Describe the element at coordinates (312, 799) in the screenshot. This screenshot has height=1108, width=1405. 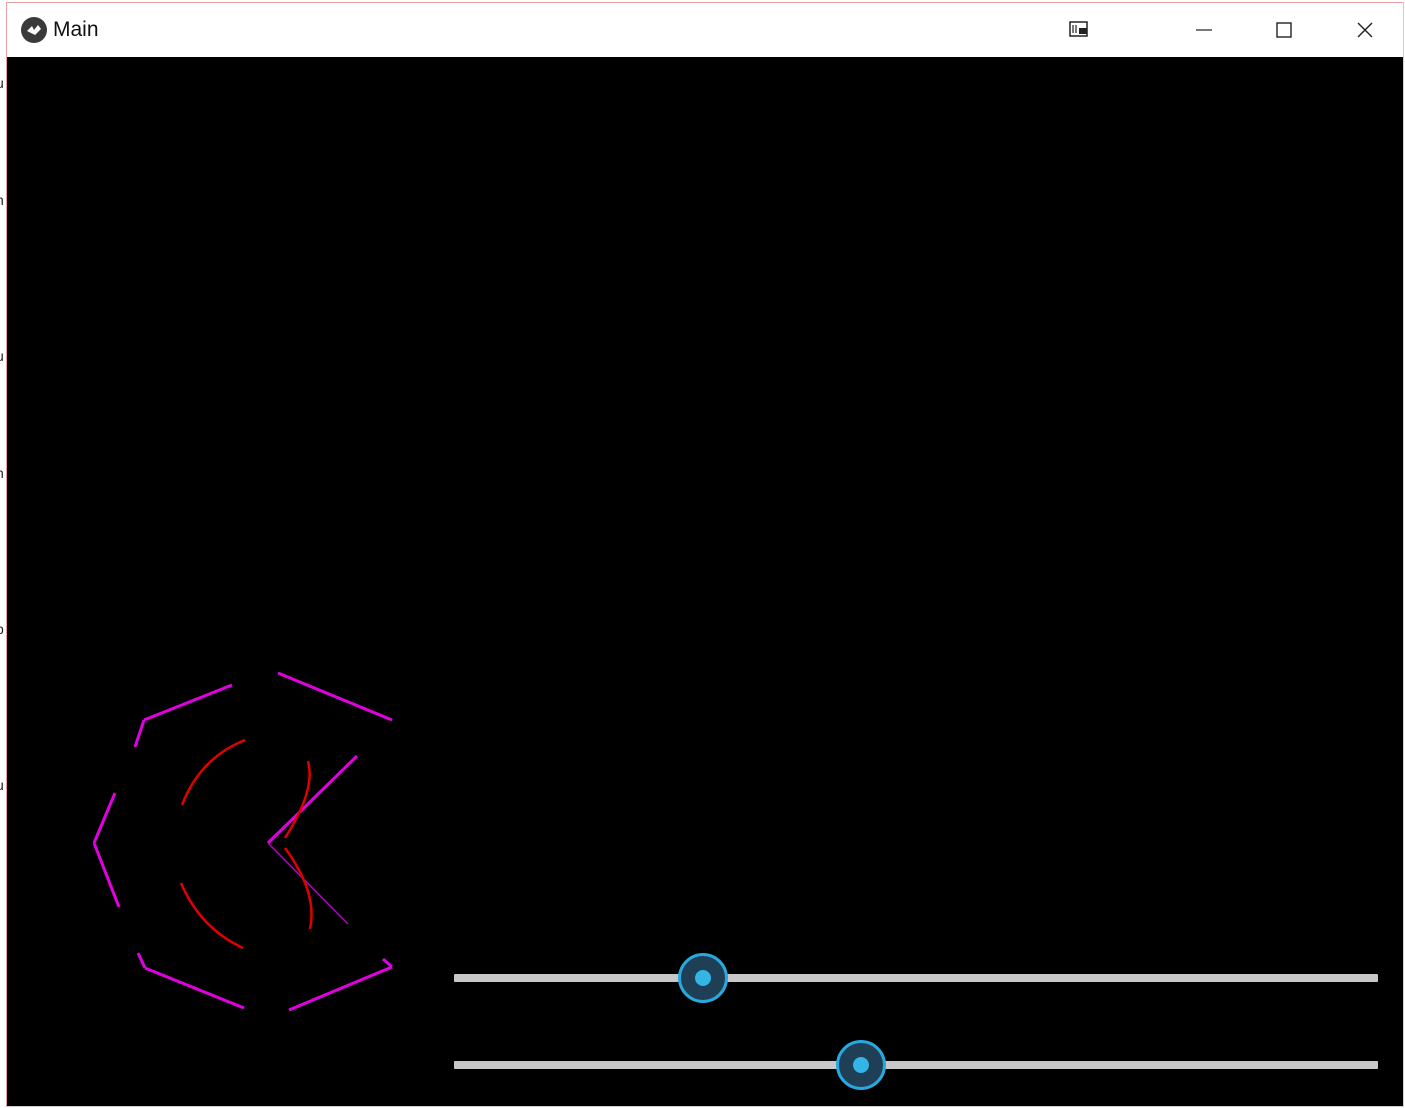
I see `pointer-line` at that location.